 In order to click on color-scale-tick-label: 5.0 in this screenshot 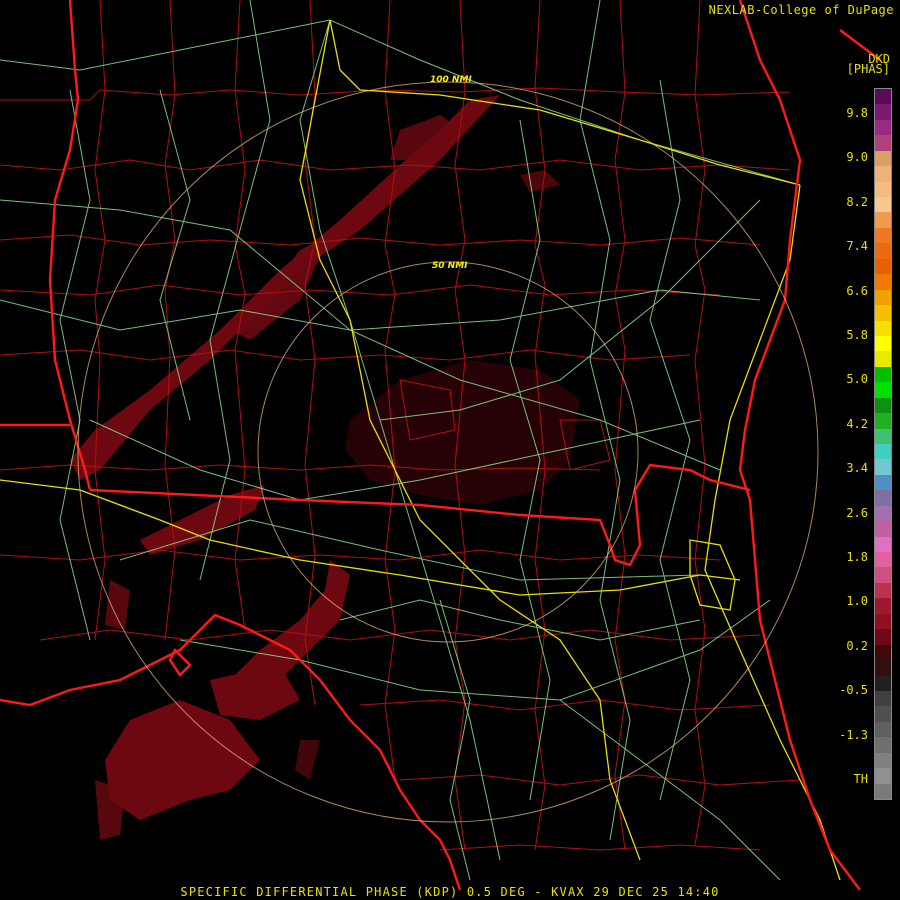, I will do `click(857, 379)`.